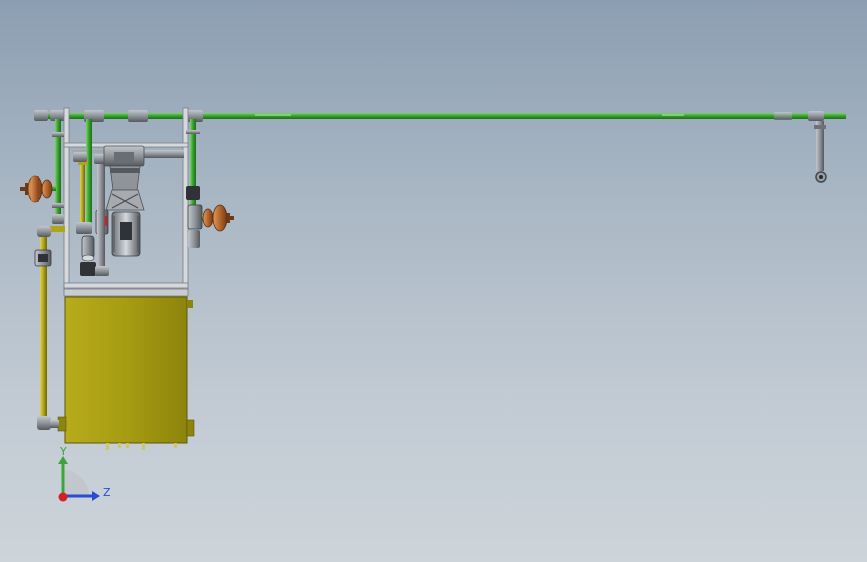  What do you see at coordinates (800, 147) in the screenshot?
I see `right-drop-pipe` at bounding box center [800, 147].